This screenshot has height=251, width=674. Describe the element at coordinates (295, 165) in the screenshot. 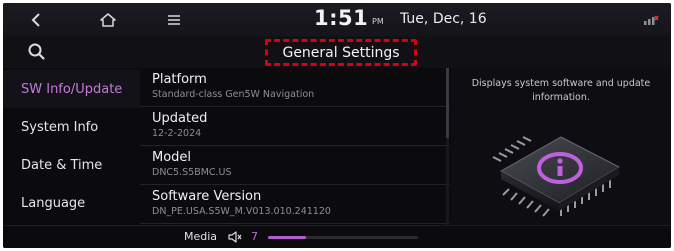

I see `list-item-model: Model DNC5.S5BMC.US` at that location.